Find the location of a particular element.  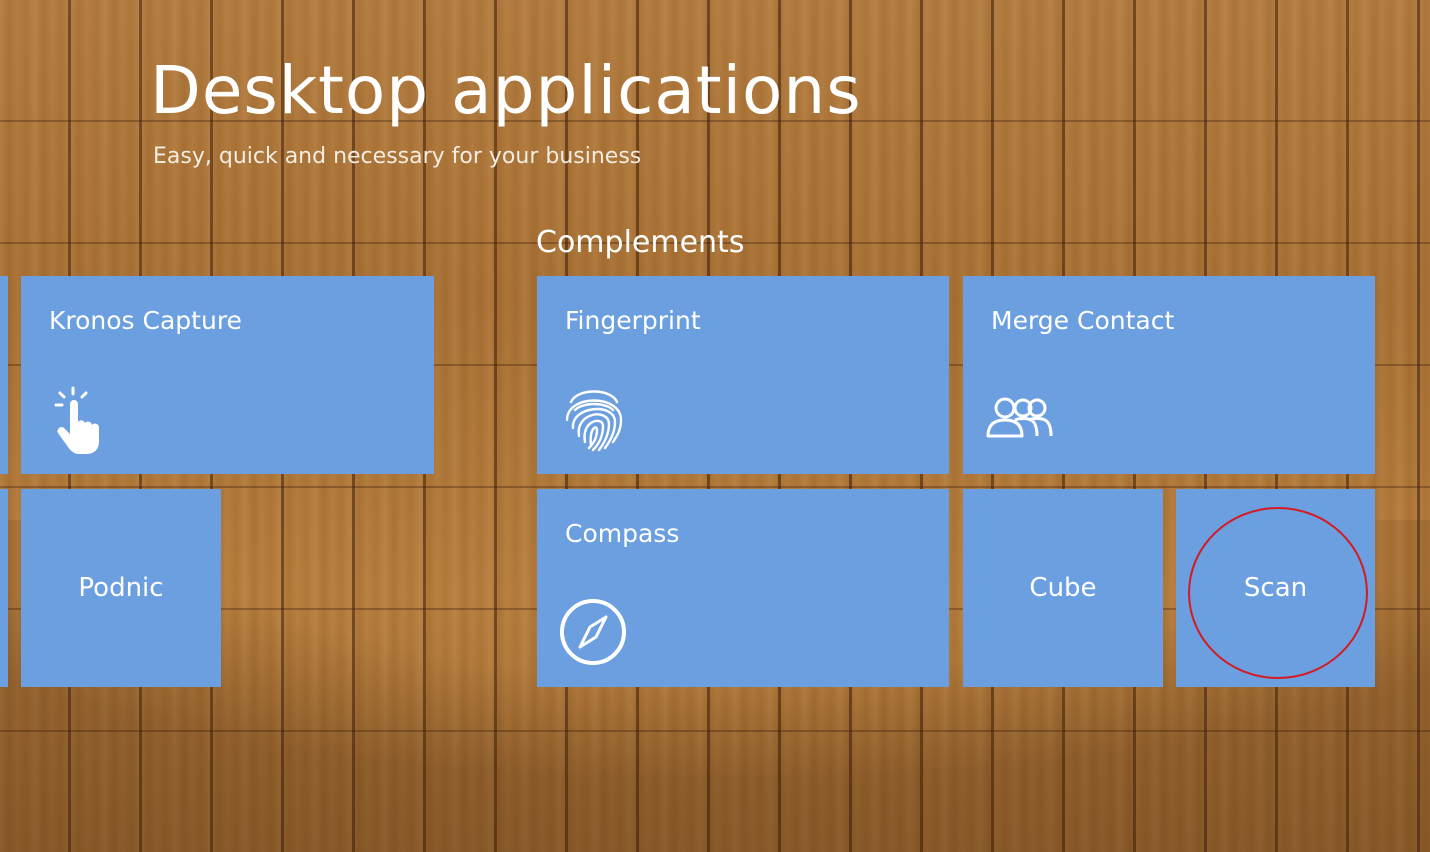

tile-label: Podnic is located at coordinates (121, 588).